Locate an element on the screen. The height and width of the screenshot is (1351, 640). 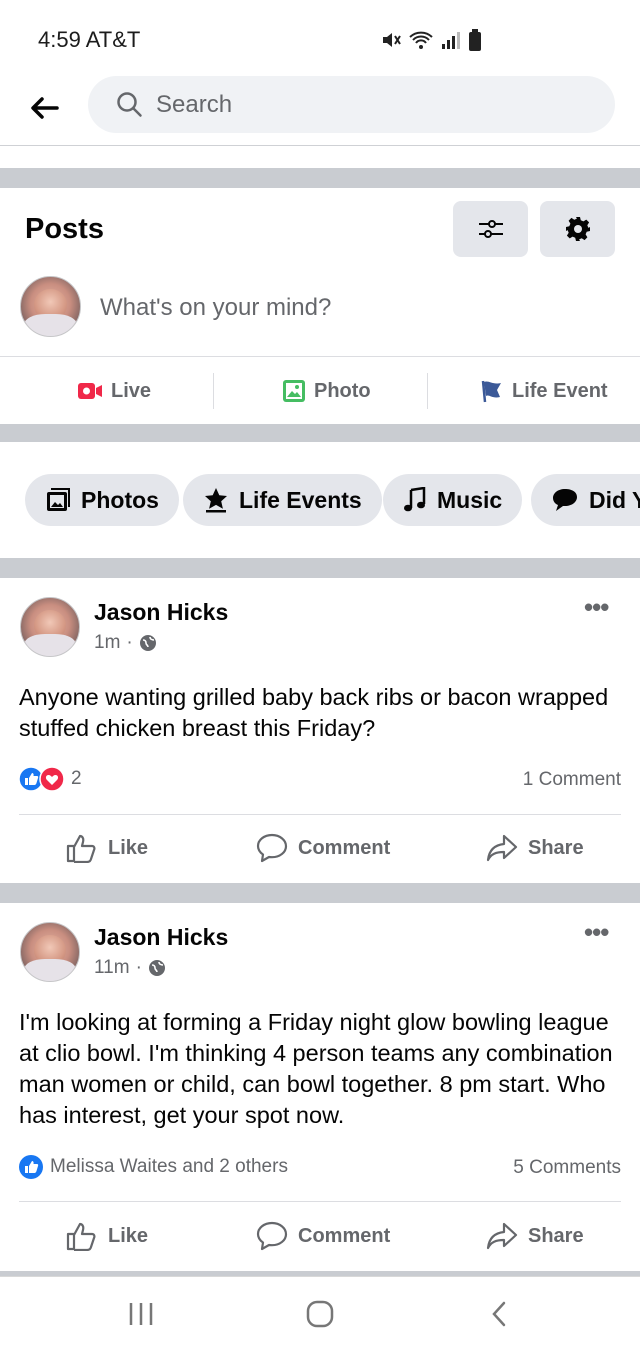
chip-life-events: Life Events is located at coordinates (282, 500).